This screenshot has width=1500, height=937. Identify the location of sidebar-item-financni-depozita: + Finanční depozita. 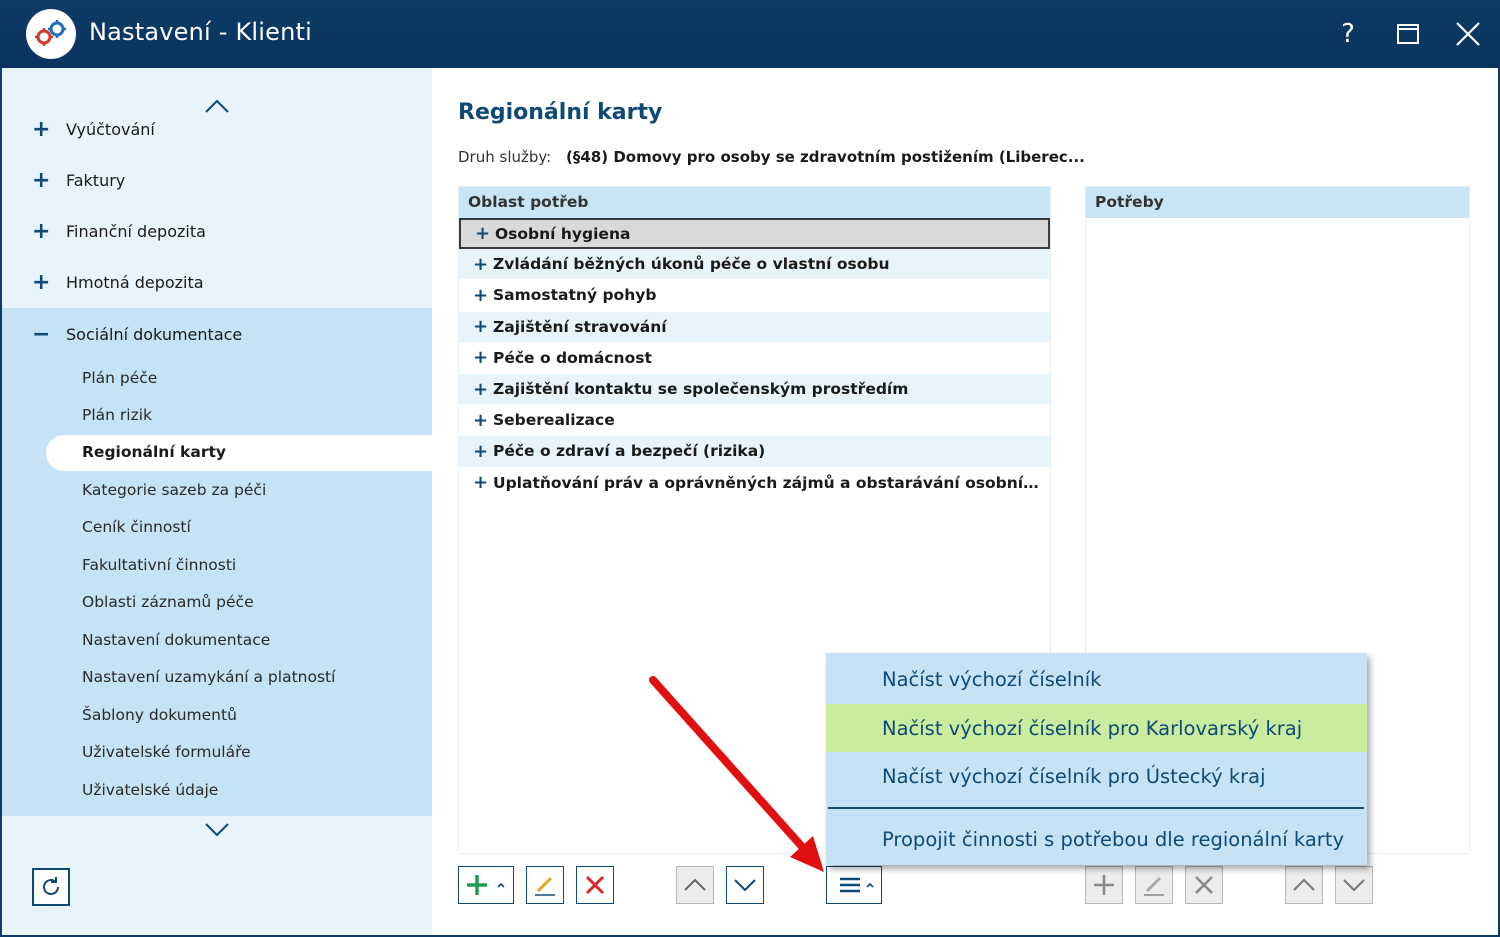
(217, 231).